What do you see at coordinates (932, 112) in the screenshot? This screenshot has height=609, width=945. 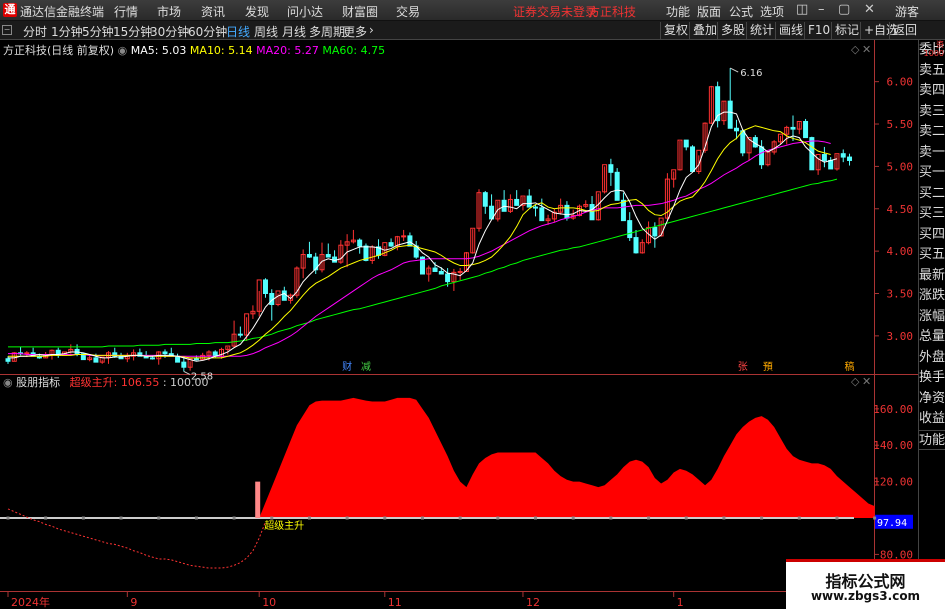 I see `panel-item-ask3: 卖三` at bounding box center [932, 112].